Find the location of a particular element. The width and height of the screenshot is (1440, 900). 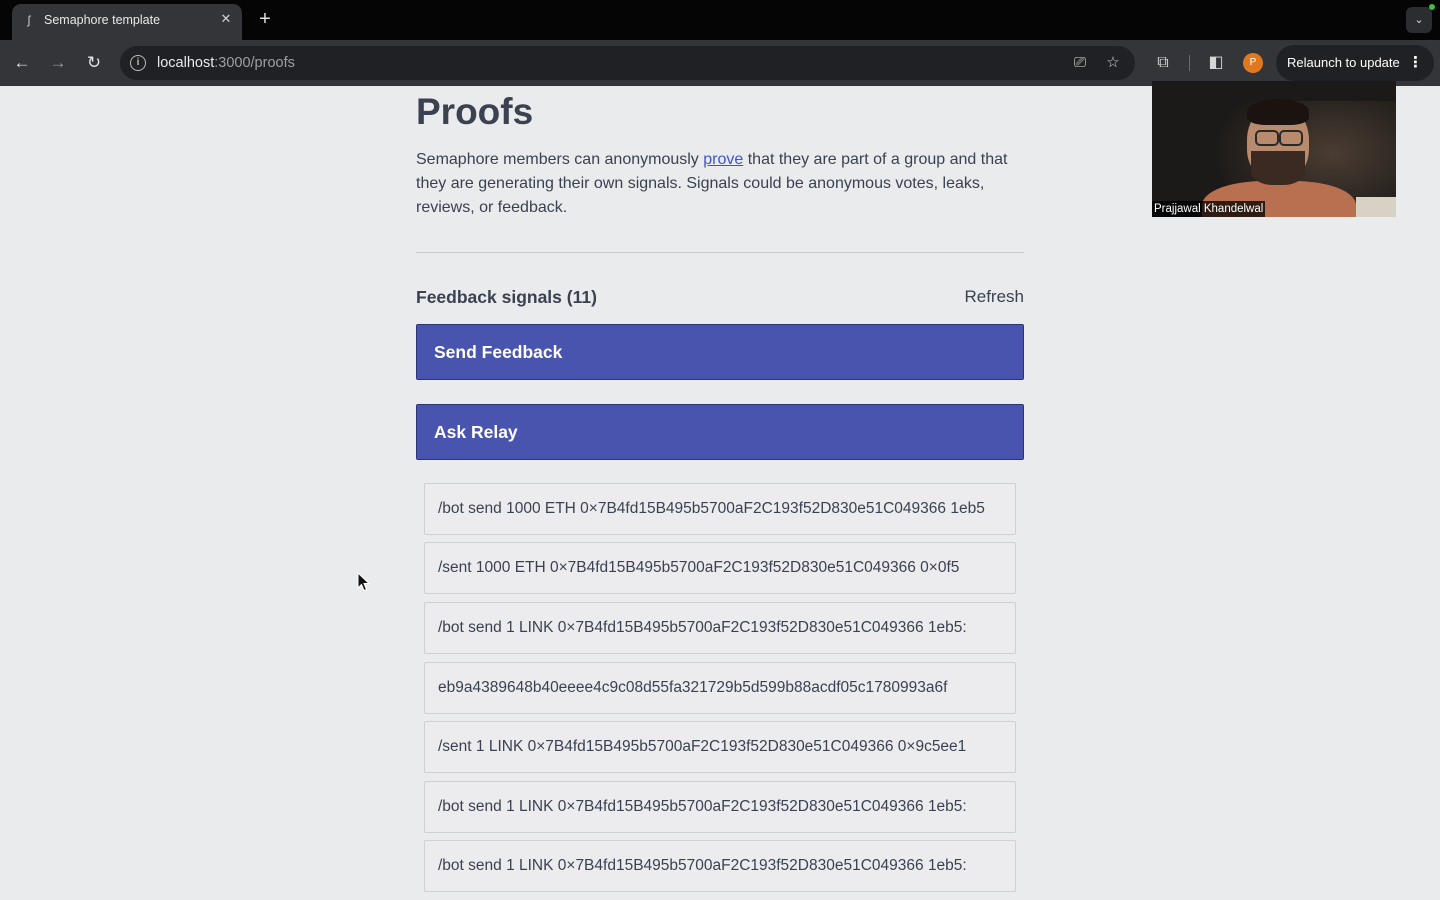

background-window is located at coordinates (1376, 207).